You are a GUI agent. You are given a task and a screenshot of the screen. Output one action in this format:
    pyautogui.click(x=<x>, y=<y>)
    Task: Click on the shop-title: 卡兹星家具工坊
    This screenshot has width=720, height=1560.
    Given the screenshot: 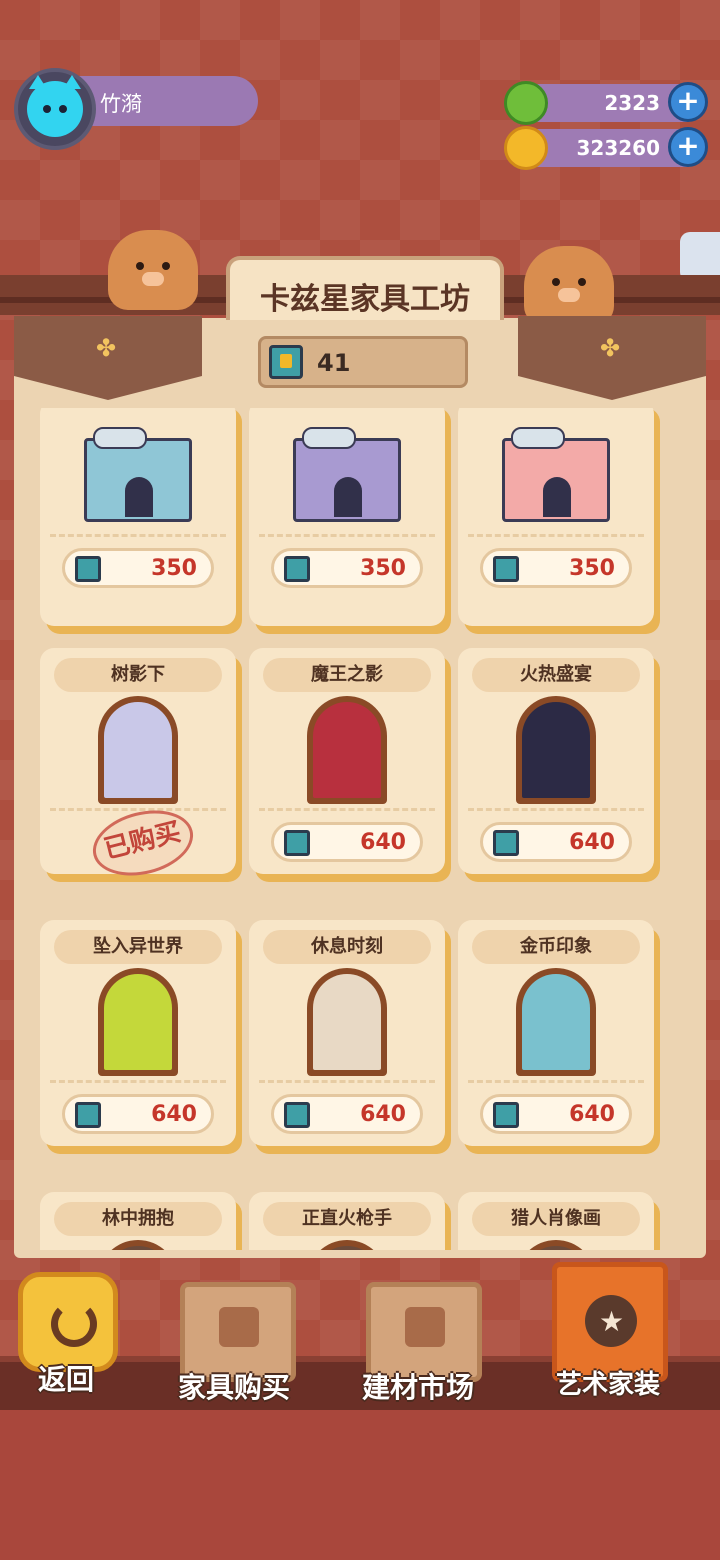 What is the action you would take?
    pyautogui.click(x=365, y=299)
    